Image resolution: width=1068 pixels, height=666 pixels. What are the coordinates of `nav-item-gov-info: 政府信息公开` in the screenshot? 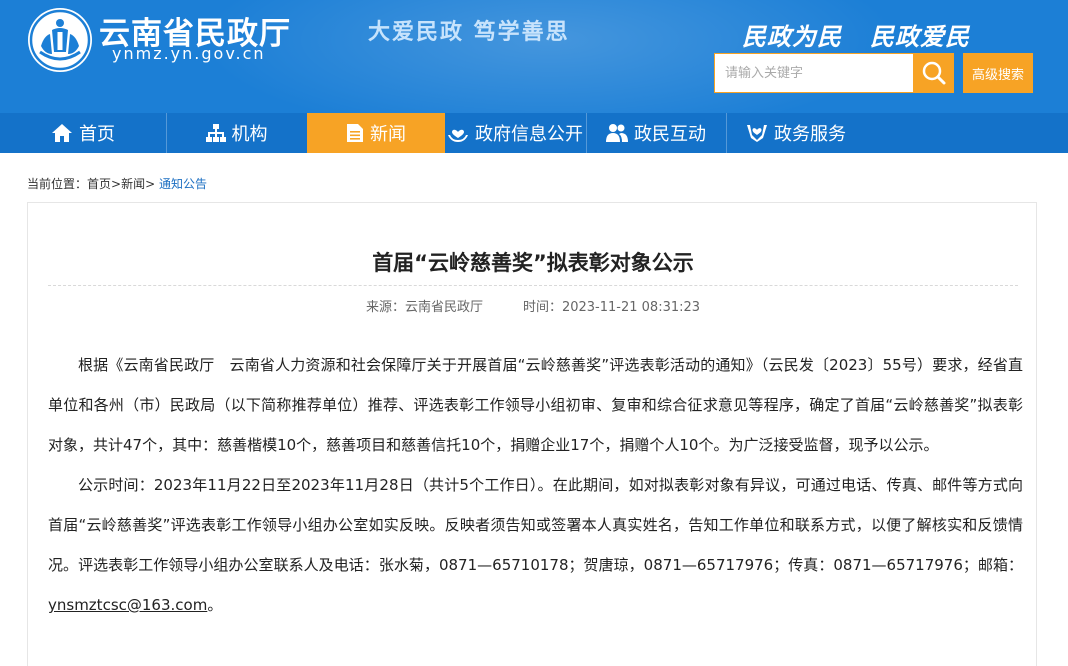 It's located at (515, 133).